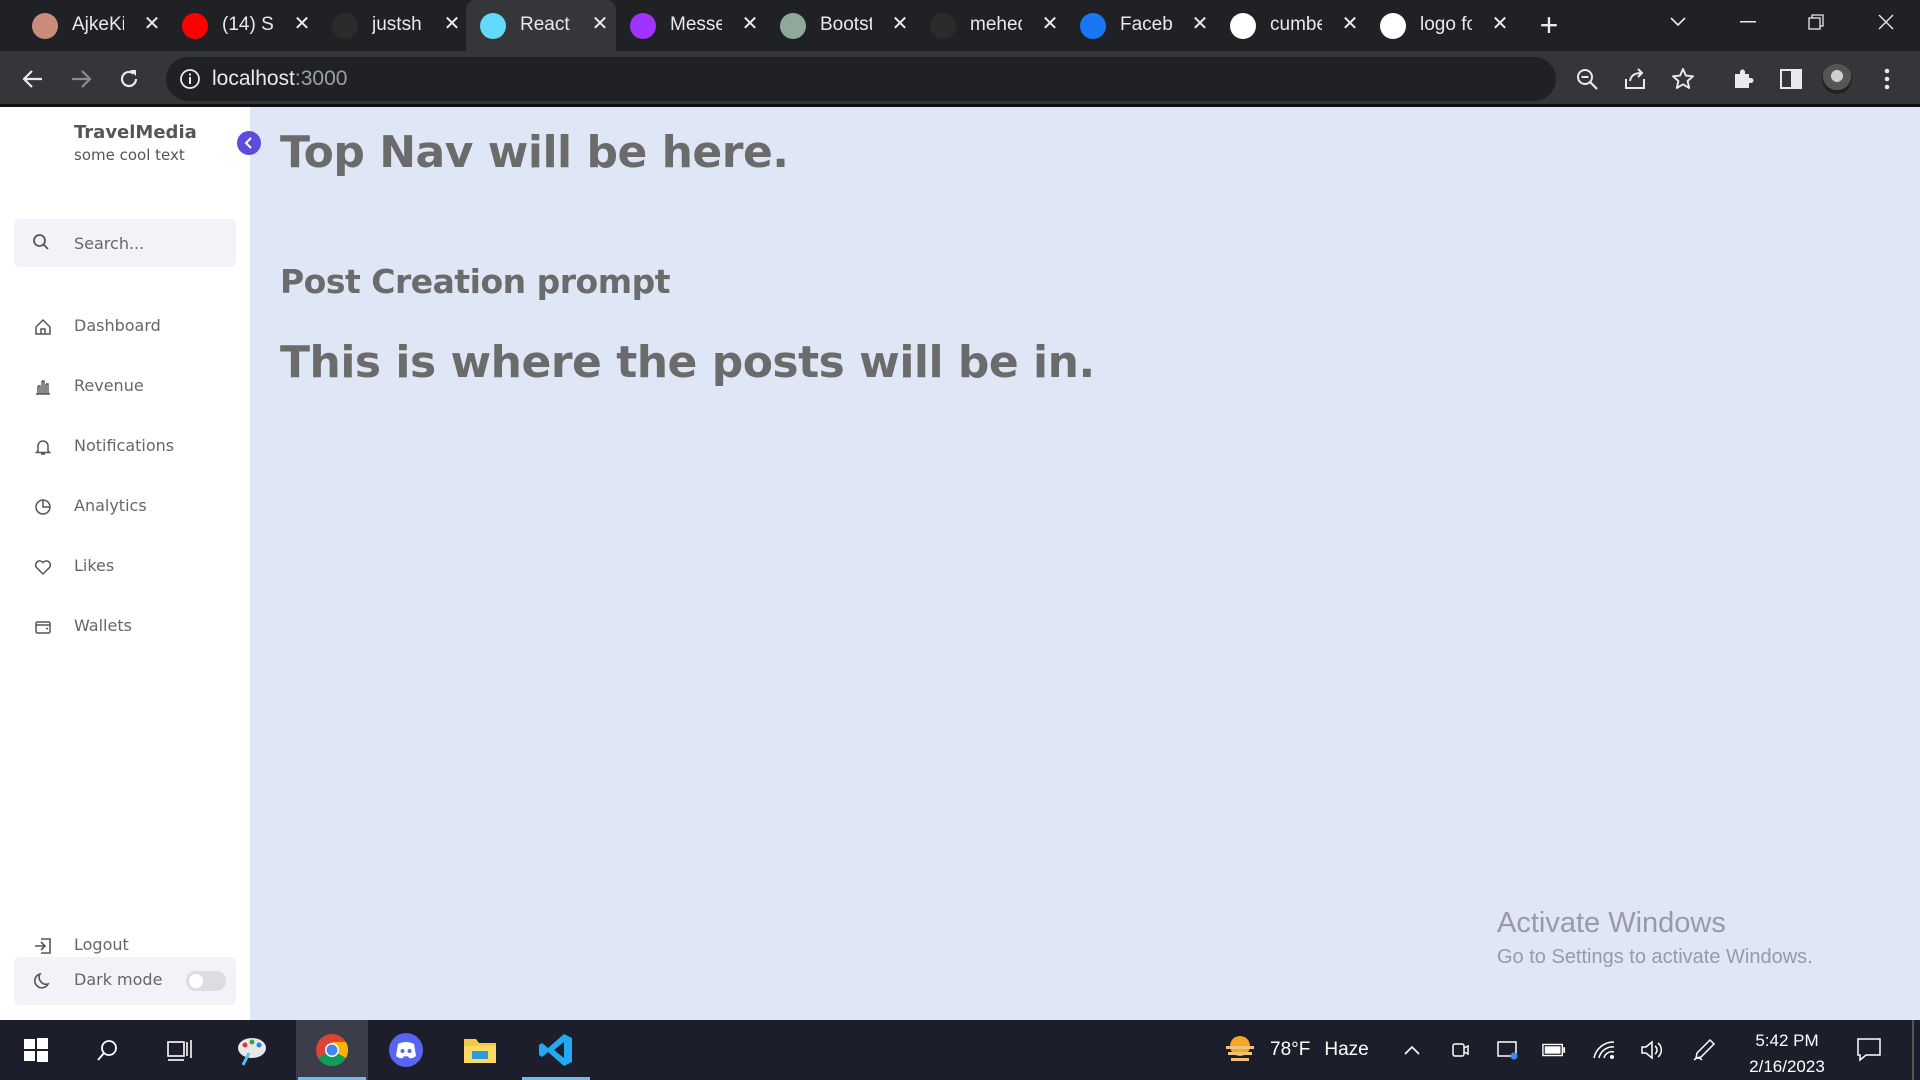 This screenshot has height=1080, width=1920. I want to click on taskbar-search-button, so click(108, 1050).